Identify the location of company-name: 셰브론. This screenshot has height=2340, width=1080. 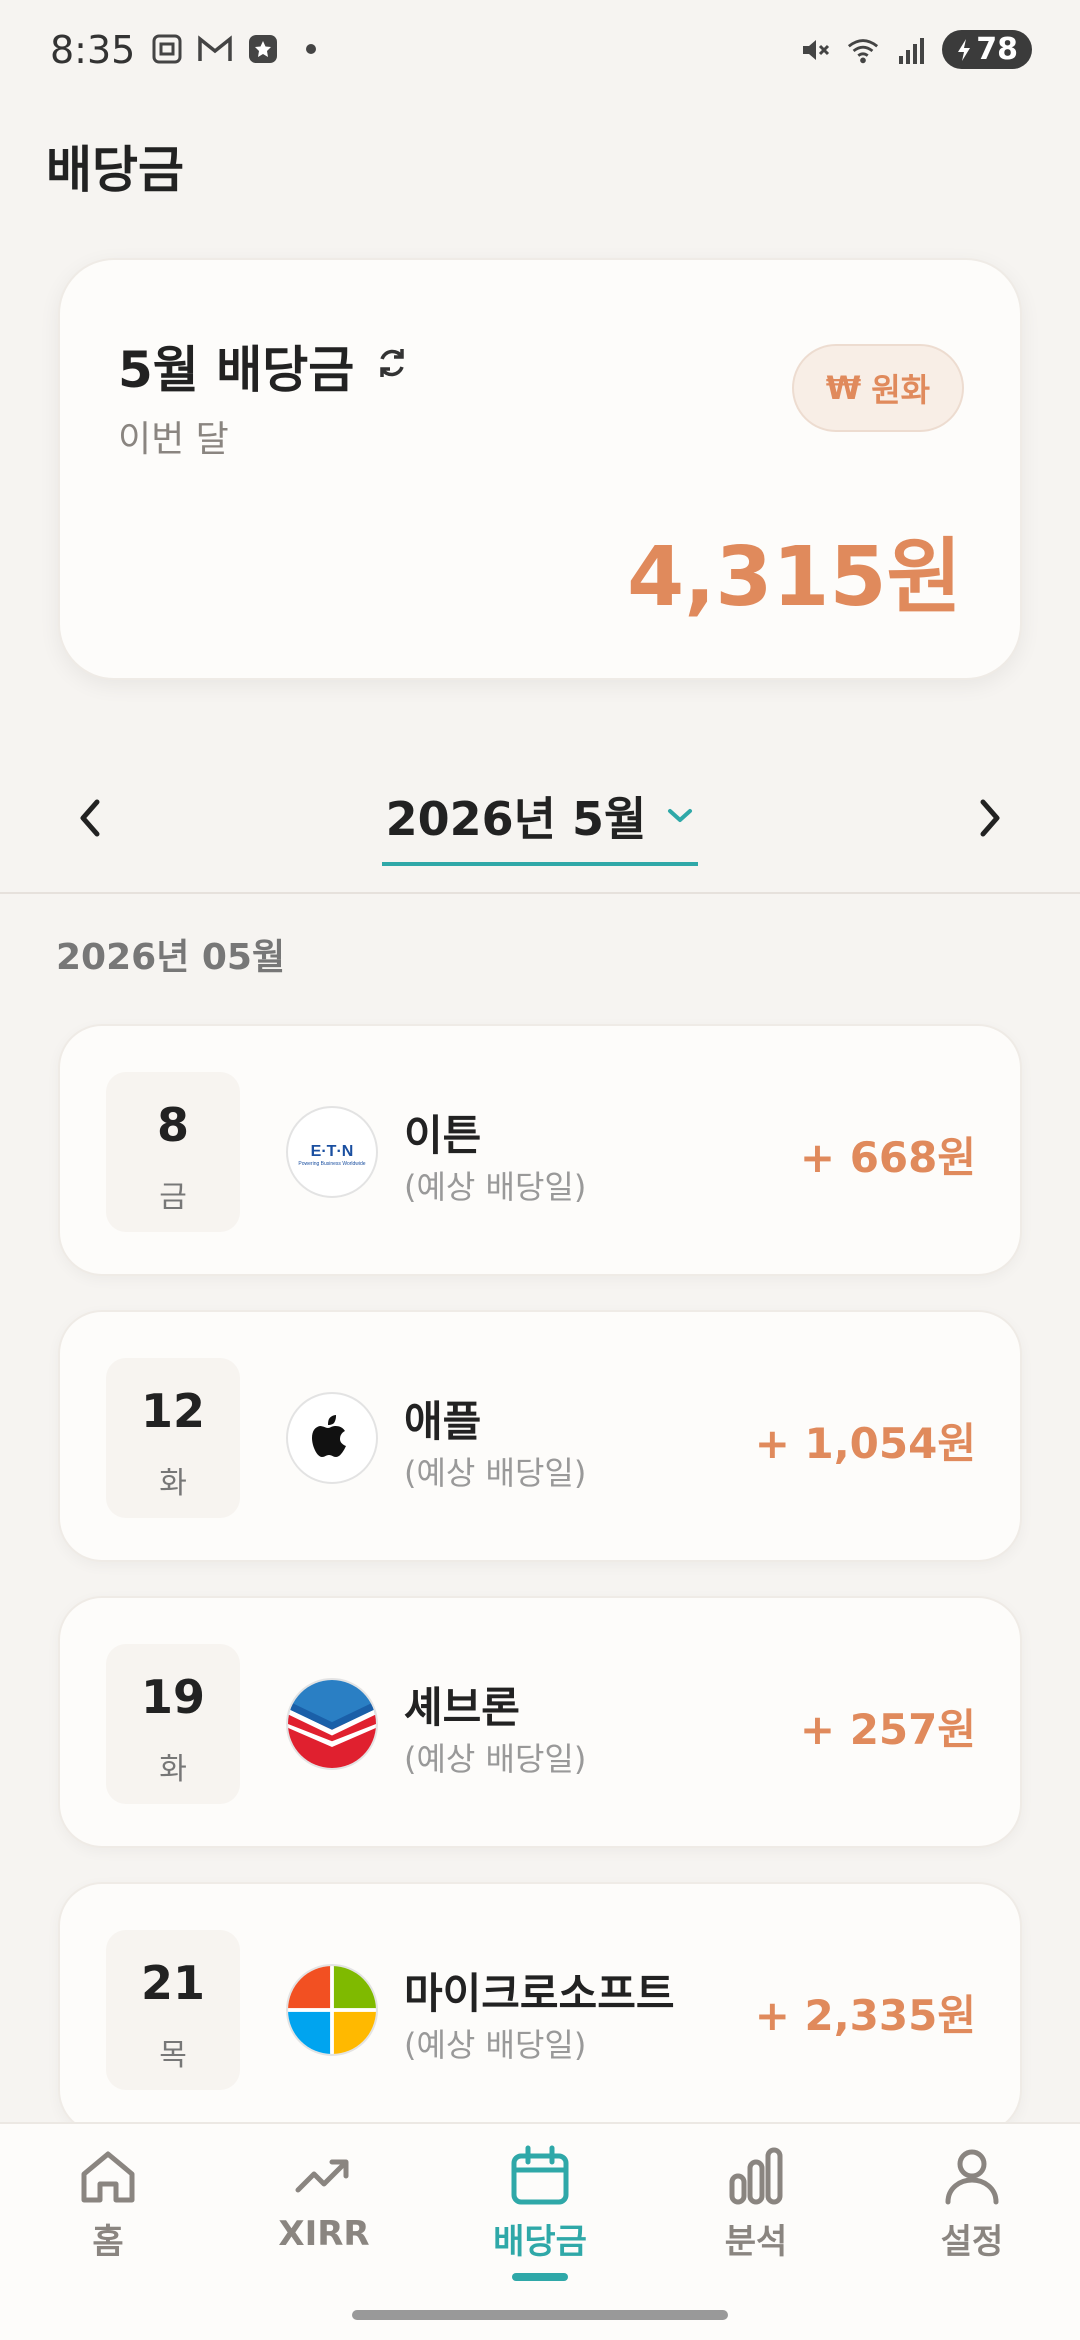
(462, 1707).